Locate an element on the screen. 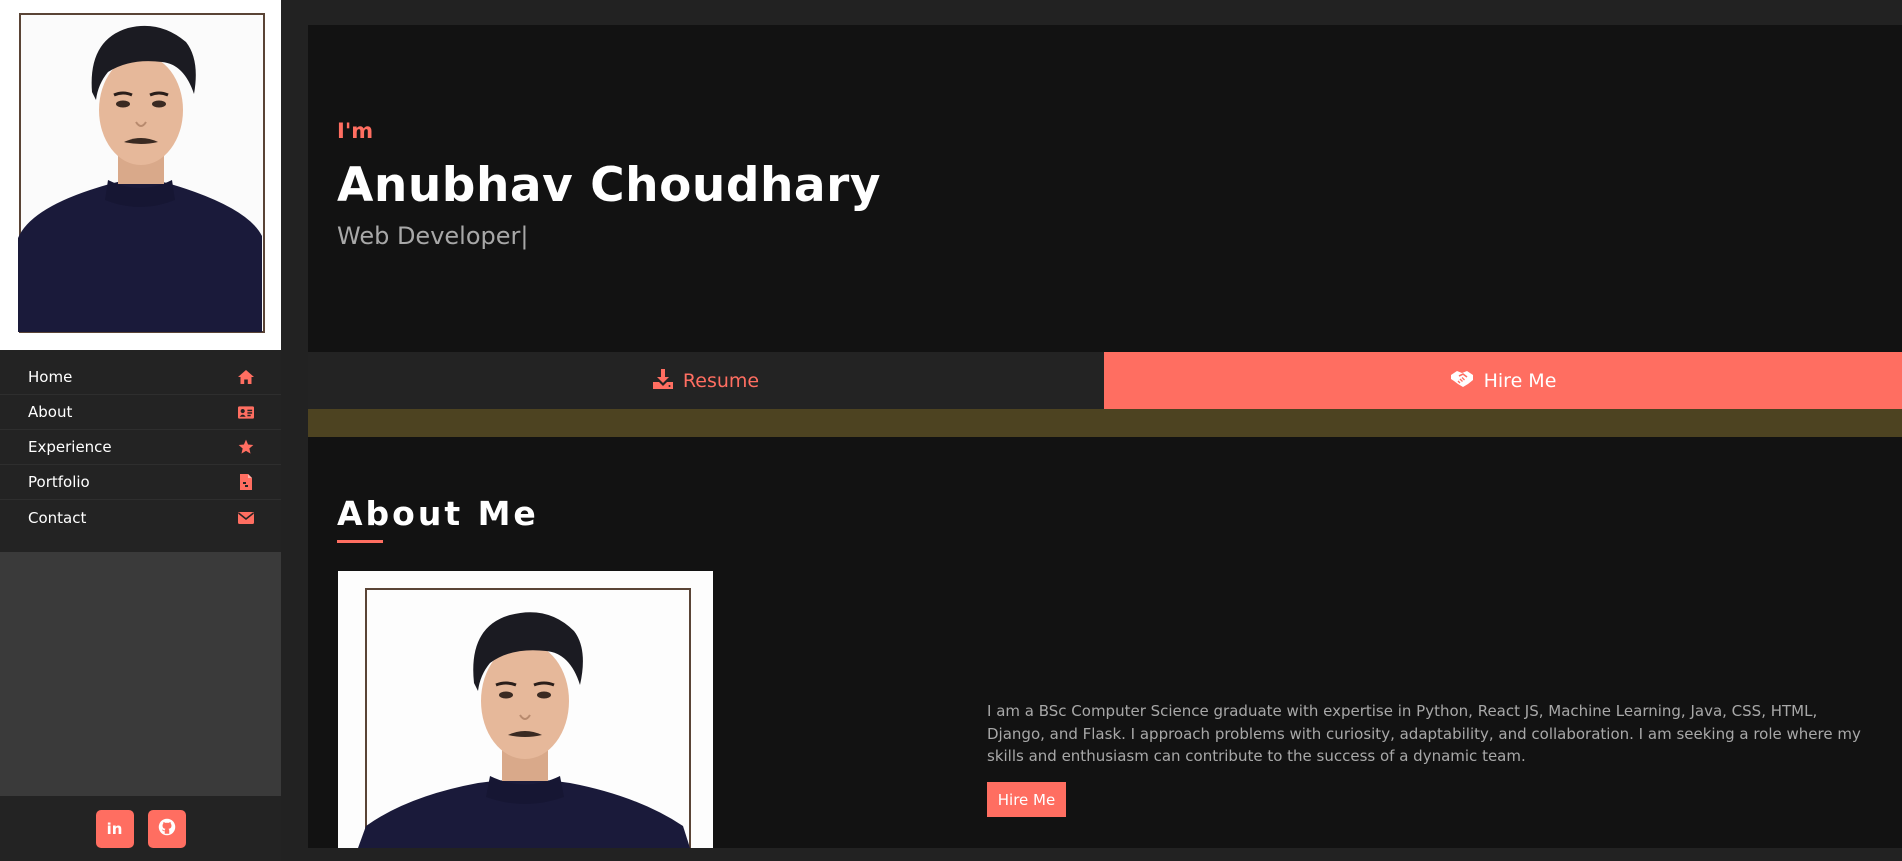 The height and width of the screenshot is (861, 1902). star-icon is located at coordinates (246, 447).